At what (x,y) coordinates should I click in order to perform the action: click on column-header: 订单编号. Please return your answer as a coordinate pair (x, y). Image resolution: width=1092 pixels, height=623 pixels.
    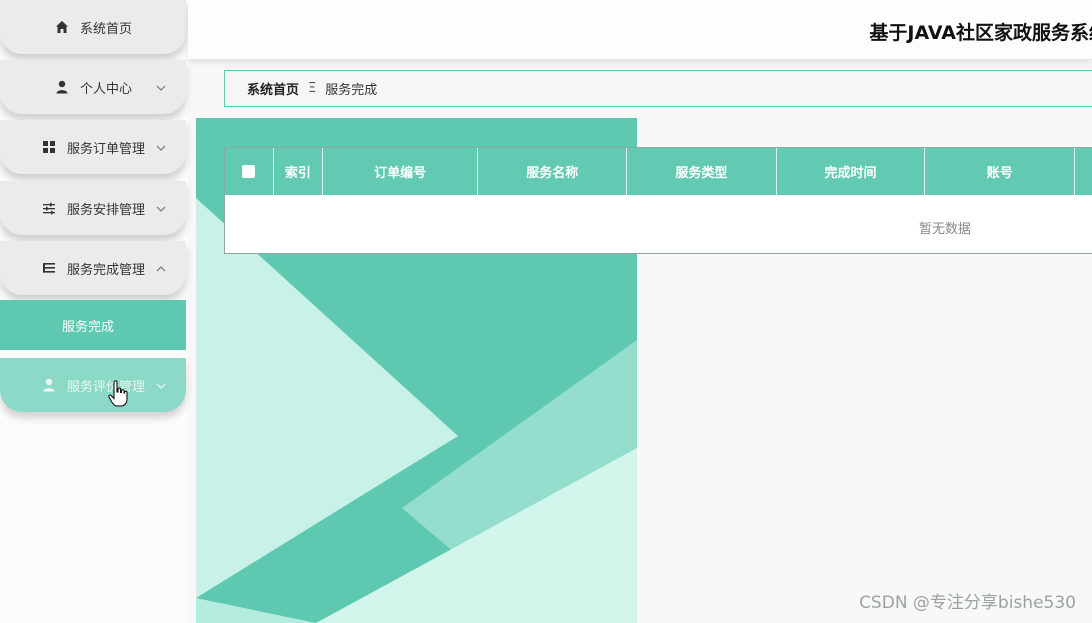
    Looking at the image, I should click on (401, 171).